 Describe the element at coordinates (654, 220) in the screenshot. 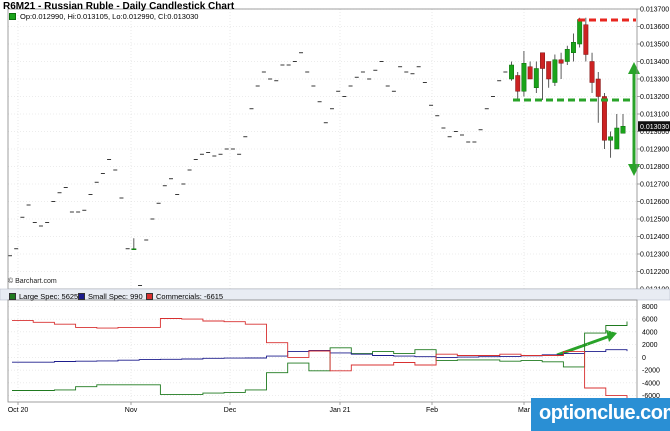

I see `price-tick-label: 0.012500` at that location.